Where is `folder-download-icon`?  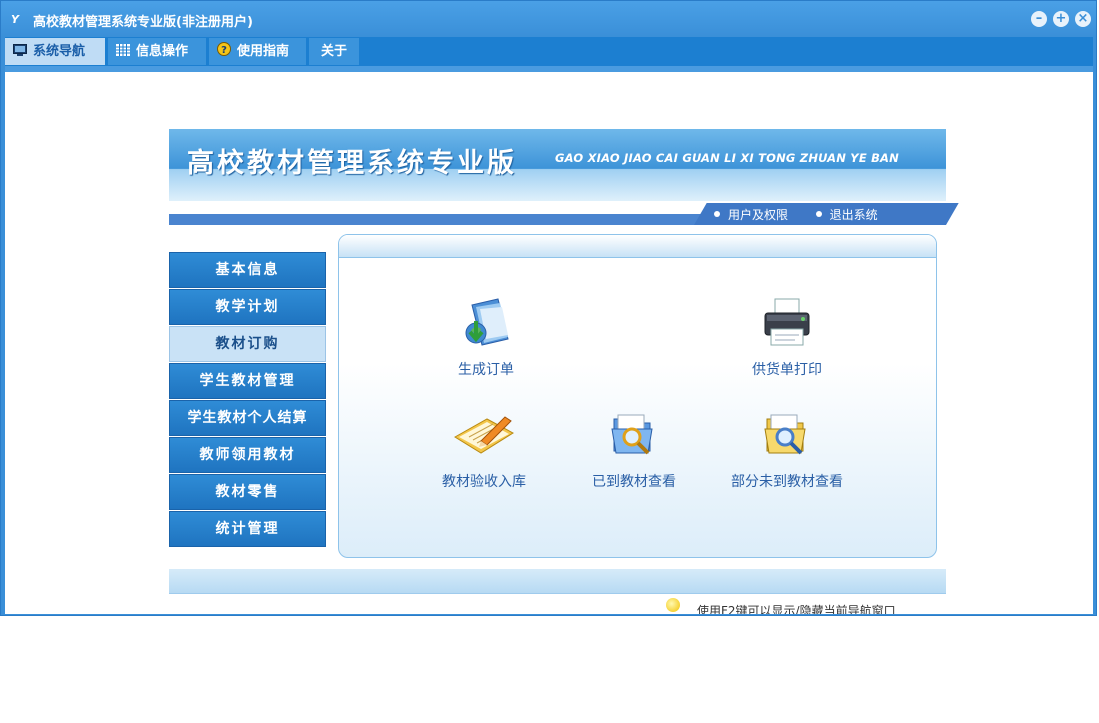 folder-download-icon is located at coordinates (486, 323).